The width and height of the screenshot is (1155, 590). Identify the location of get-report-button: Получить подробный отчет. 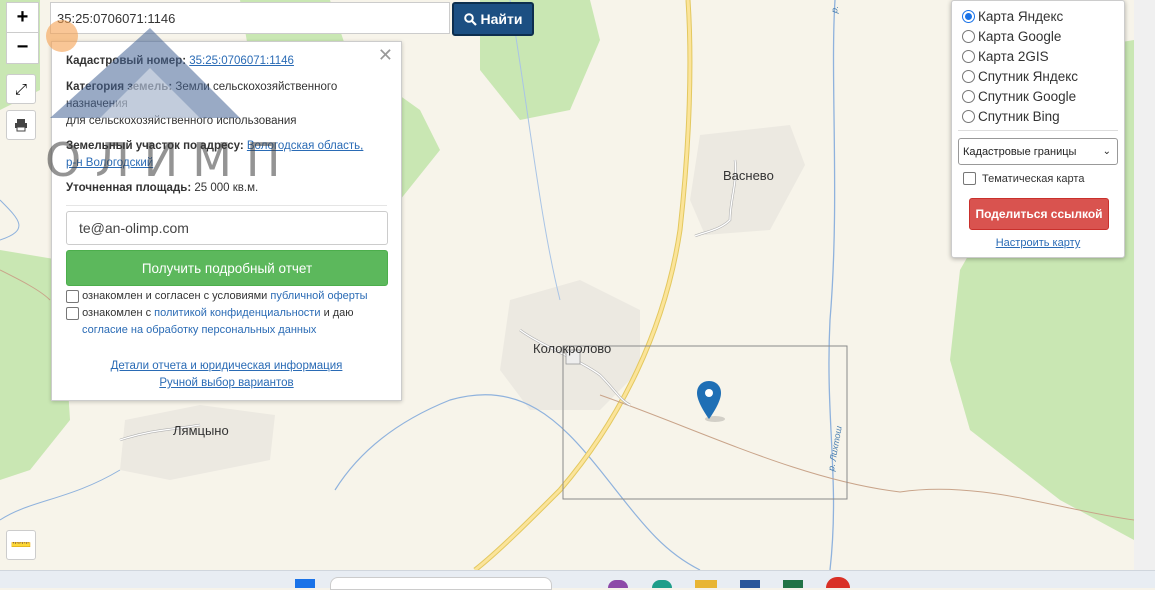
(227, 268).